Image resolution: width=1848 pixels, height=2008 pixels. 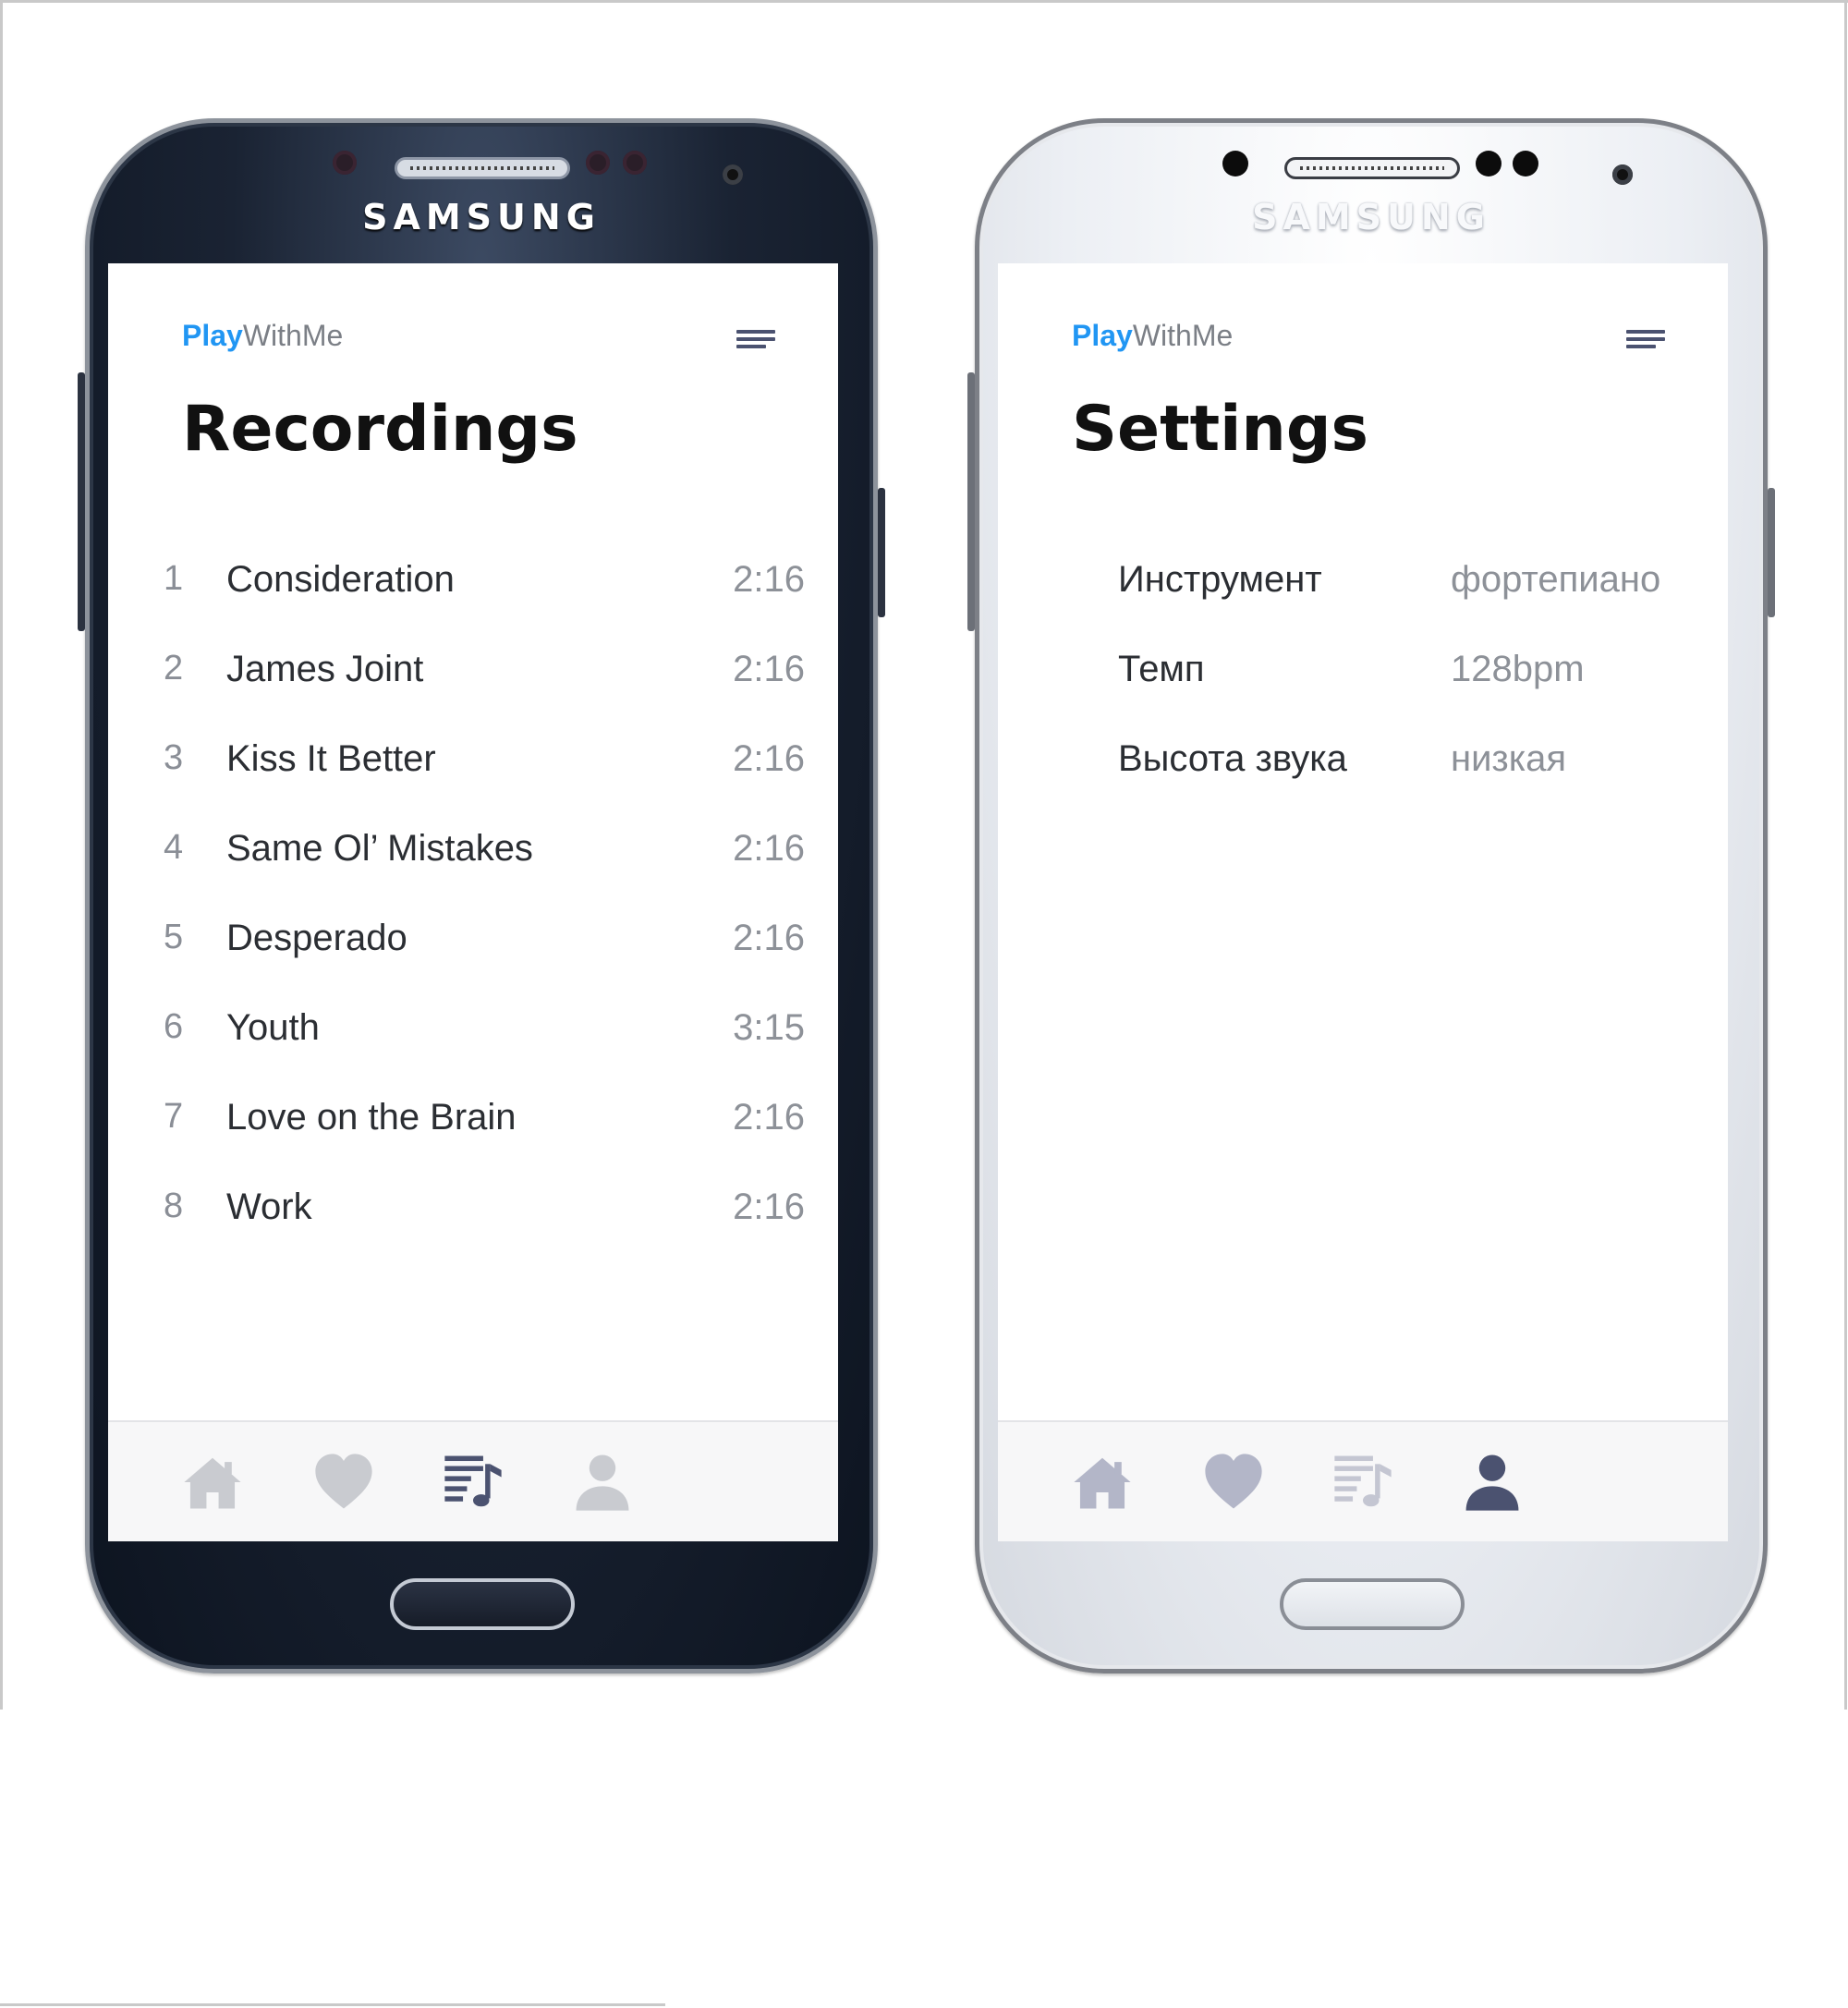 What do you see at coordinates (1232, 758) in the screenshot?
I see `setting-label: Высота звука` at bounding box center [1232, 758].